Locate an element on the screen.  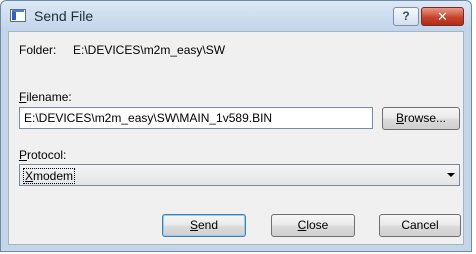
help-button: ? is located at coordinates (406, 16).